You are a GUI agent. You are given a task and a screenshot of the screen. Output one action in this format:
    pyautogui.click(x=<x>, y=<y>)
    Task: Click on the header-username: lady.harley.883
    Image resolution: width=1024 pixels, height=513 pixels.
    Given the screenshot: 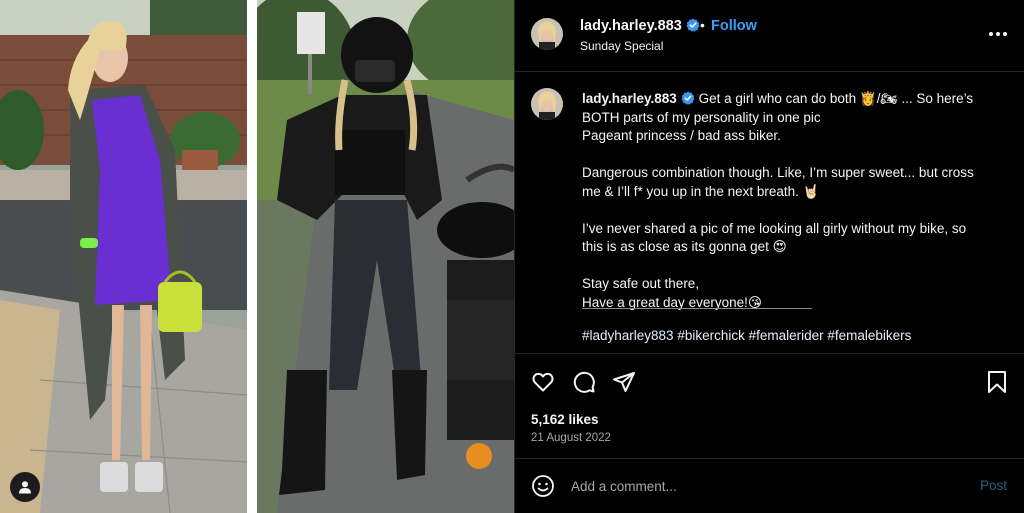 What is the action you would take?
    pyautogui.click(x=640, y=26)
    